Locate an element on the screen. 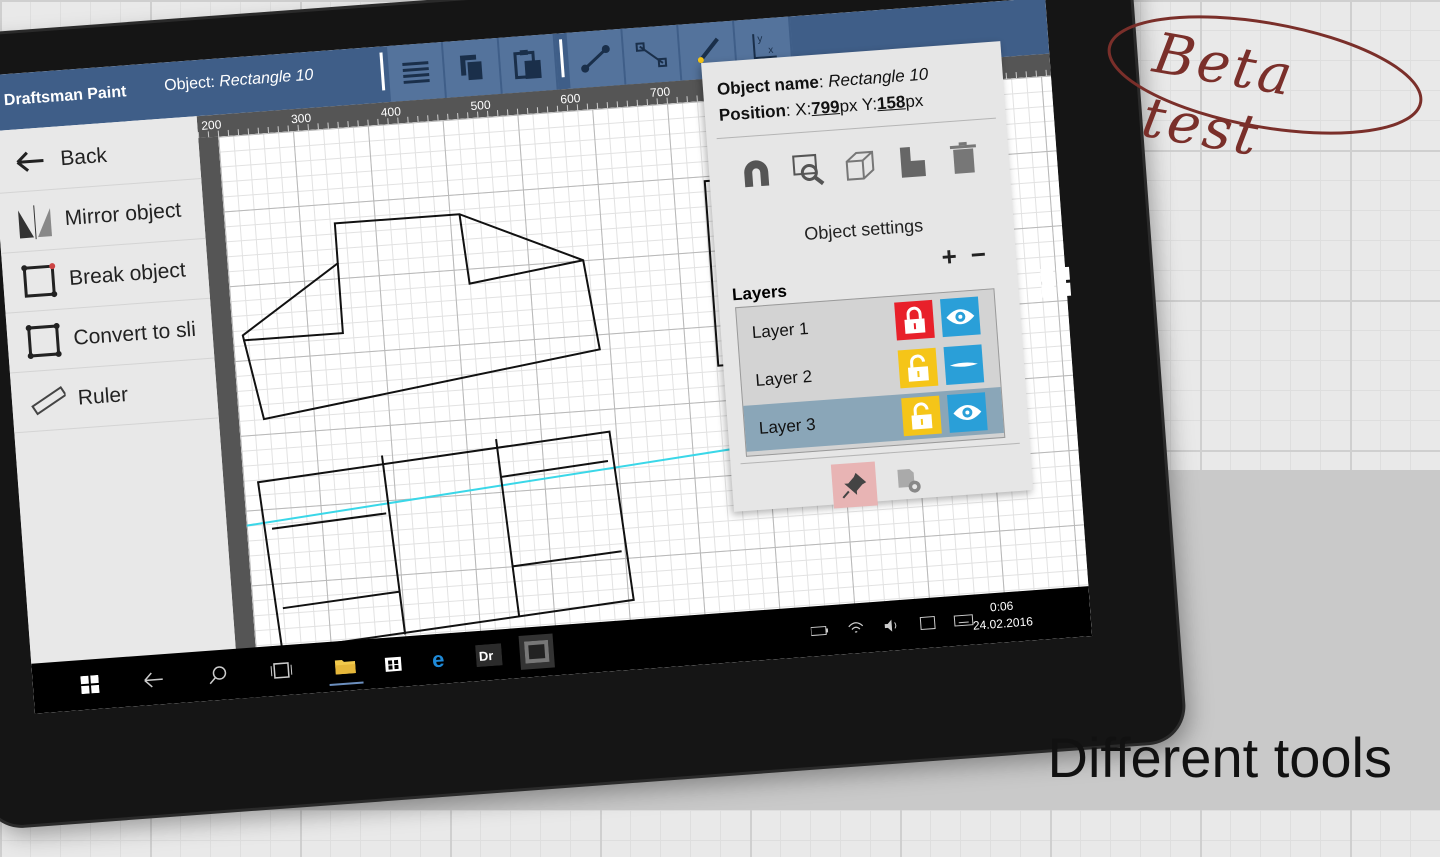 The width and height of the screenshot is (1440, 857). paint-app-icon is located at coordinates (536, 651).